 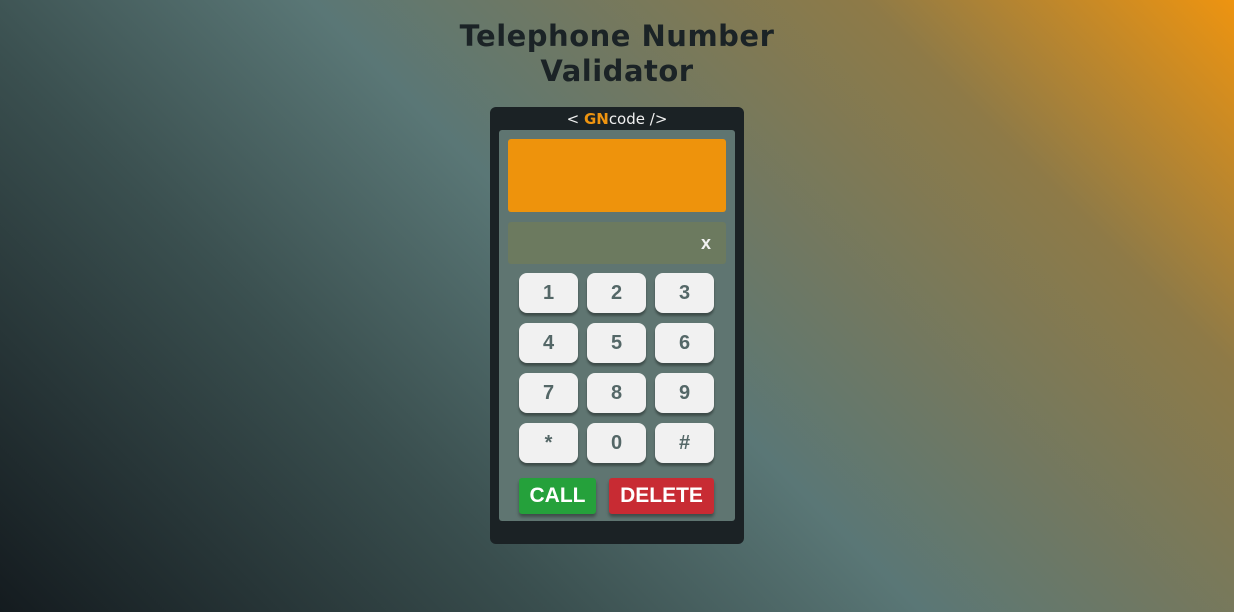 I want to click on result-display, so click(x=617, y=175).